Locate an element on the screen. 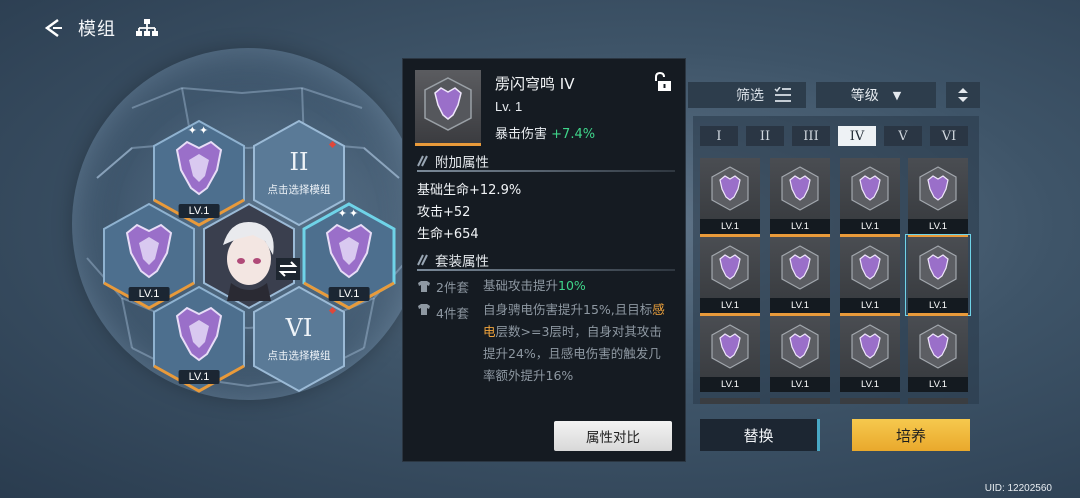  slot-level: LV.1 is located at coordinates (199, 377).